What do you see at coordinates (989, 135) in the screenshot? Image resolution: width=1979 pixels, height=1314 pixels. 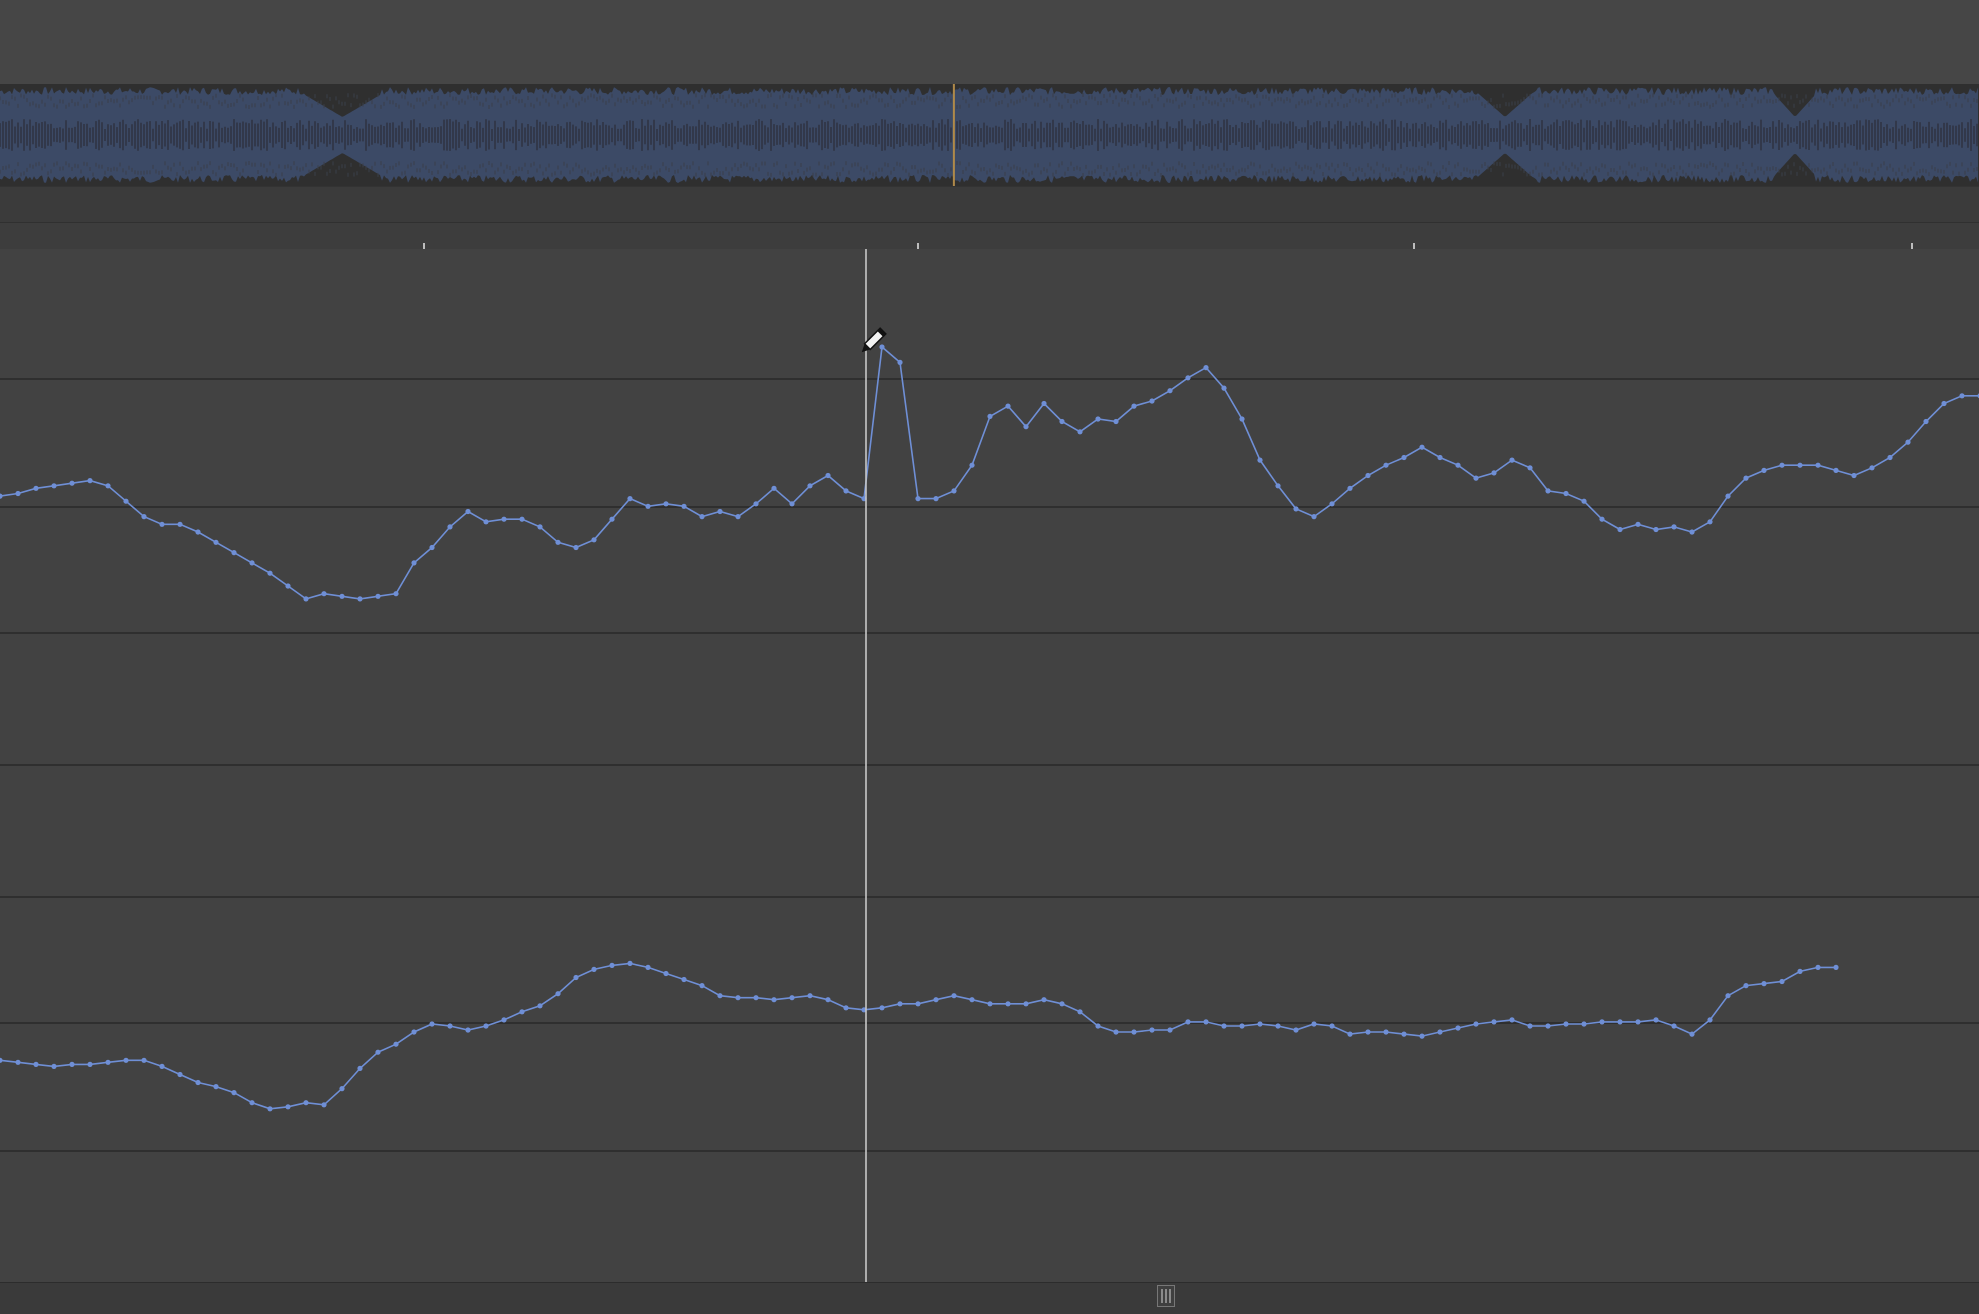 I see `waveform-overview` at bounding box center [989, 135].